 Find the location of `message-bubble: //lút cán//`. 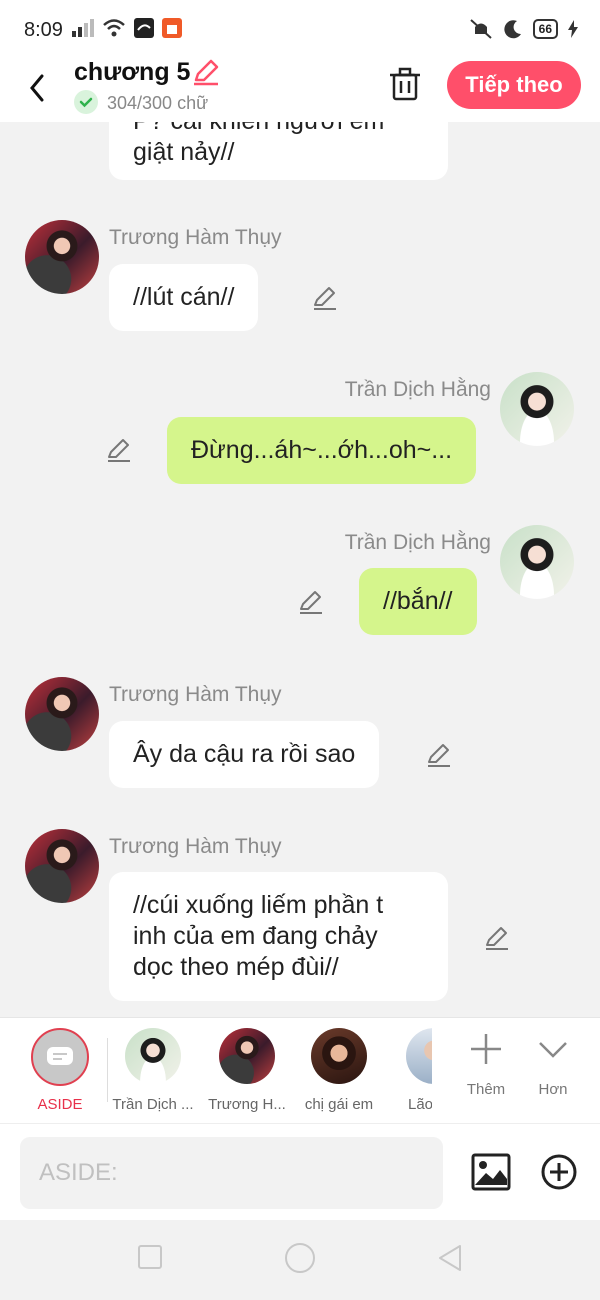

message-bubble: //lút cán// is located at coordinates (184, 297).